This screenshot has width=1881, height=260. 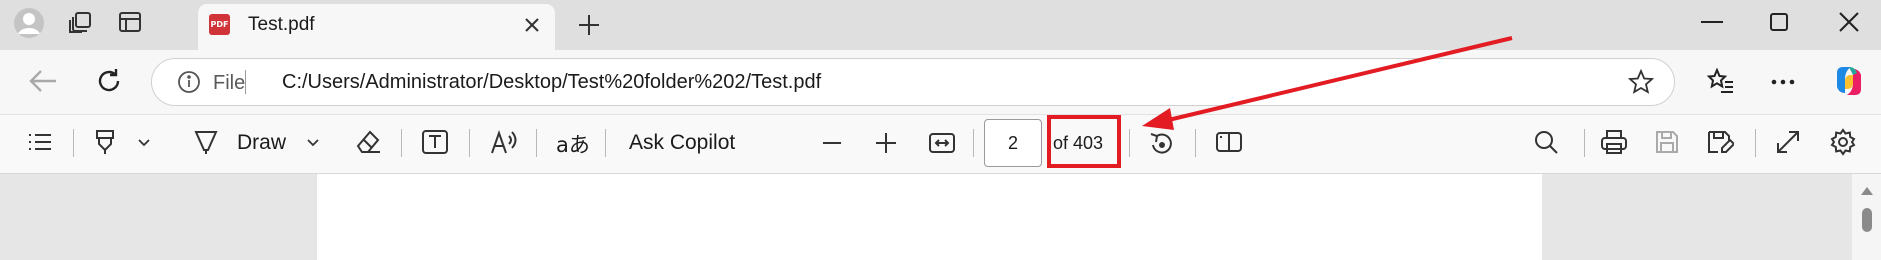 I want to click on refresh-icon, so click(x=109, y=81).